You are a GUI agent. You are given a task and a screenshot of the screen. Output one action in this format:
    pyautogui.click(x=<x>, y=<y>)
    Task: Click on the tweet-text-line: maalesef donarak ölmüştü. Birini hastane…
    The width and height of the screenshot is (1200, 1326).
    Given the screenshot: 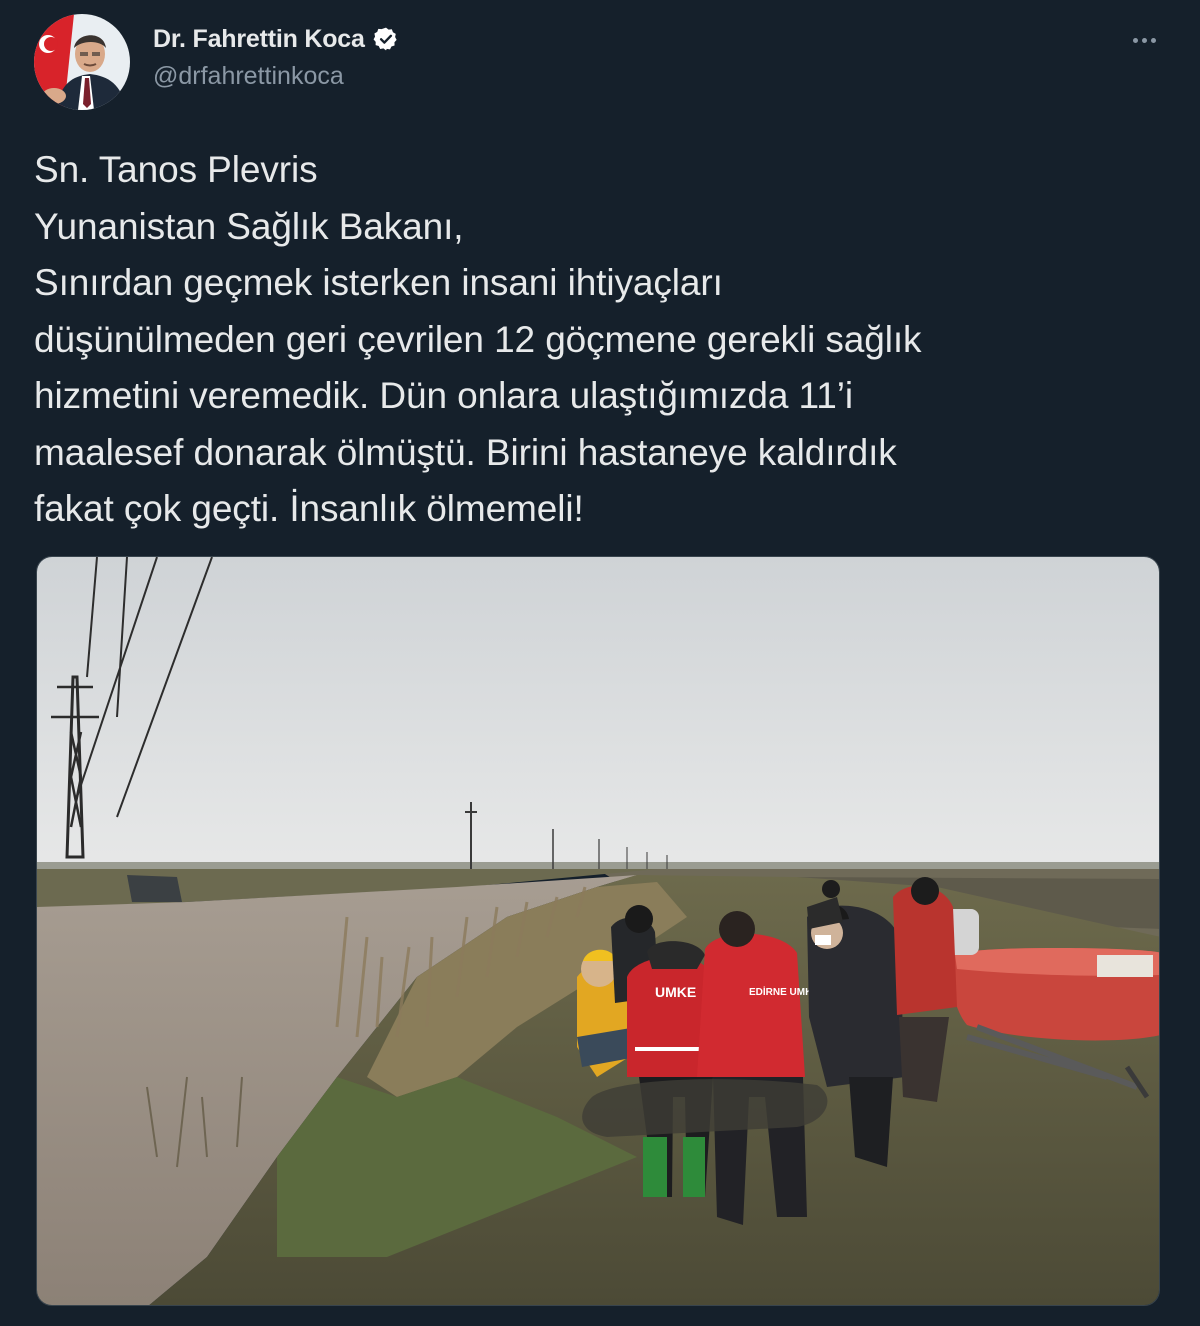 What is the action you would take?
    pyautogui.click(x=465, y=452)
    